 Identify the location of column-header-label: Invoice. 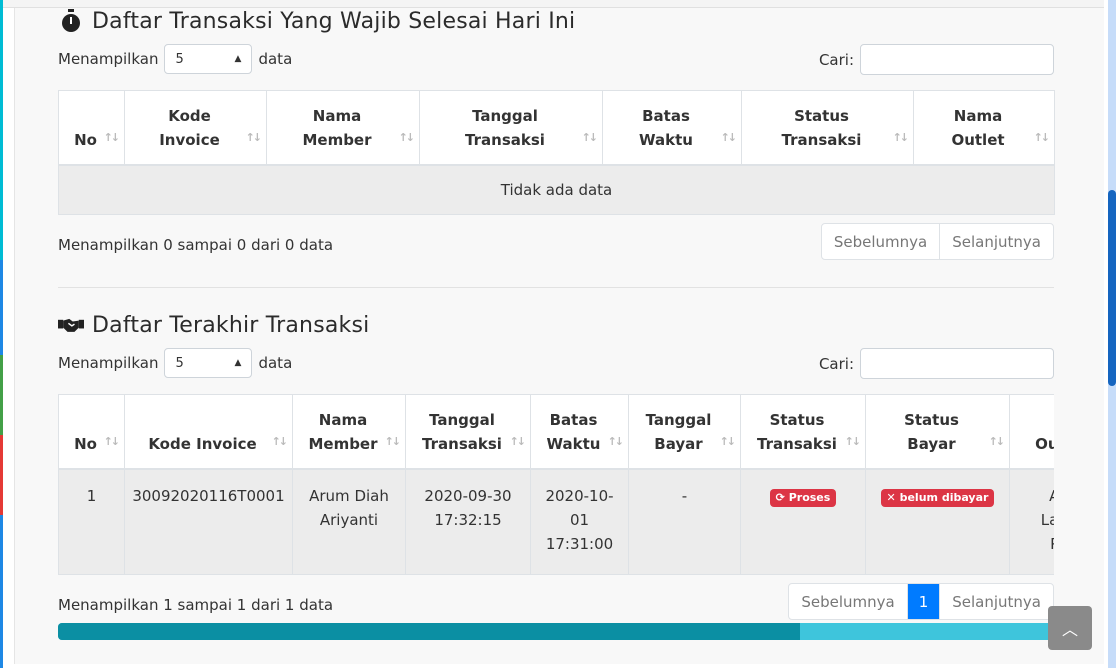
(189, 139).